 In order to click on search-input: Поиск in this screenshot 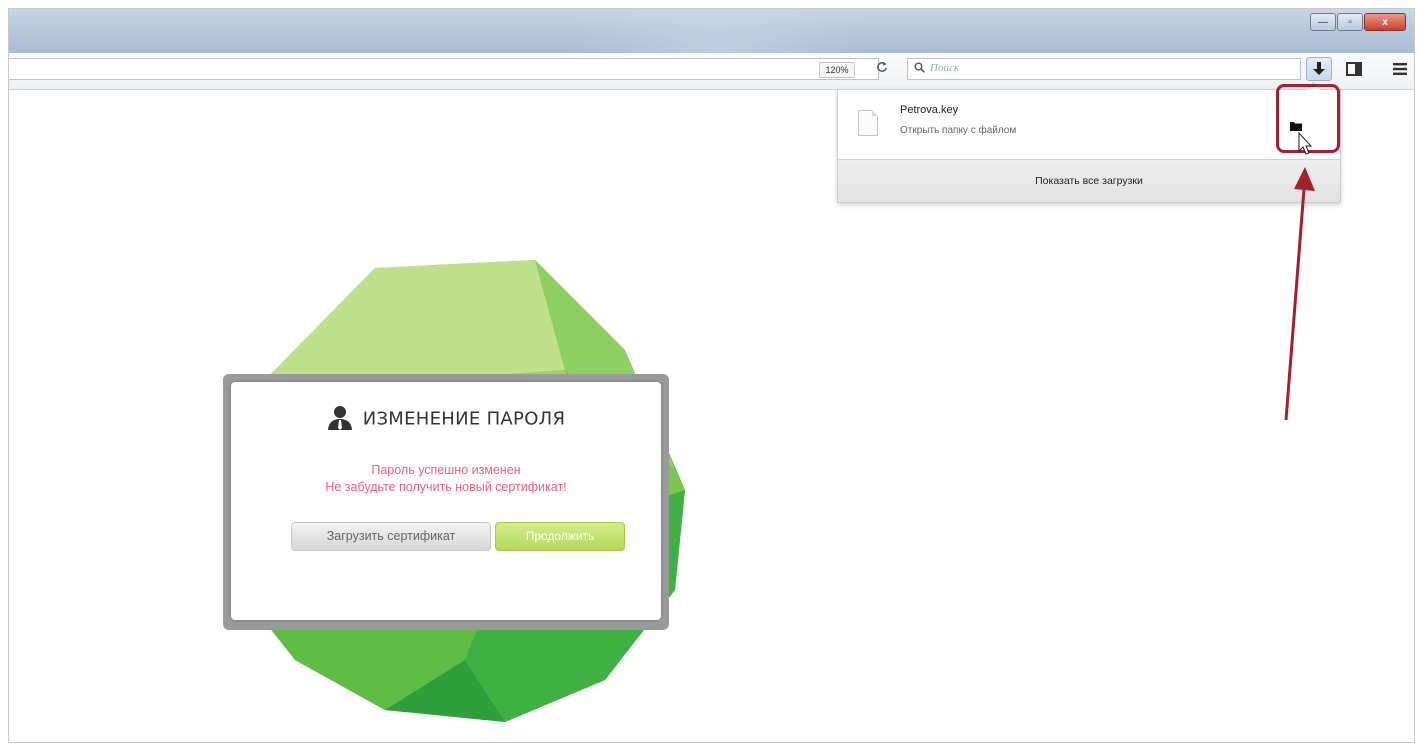, I will do `click(1104, 69)`.